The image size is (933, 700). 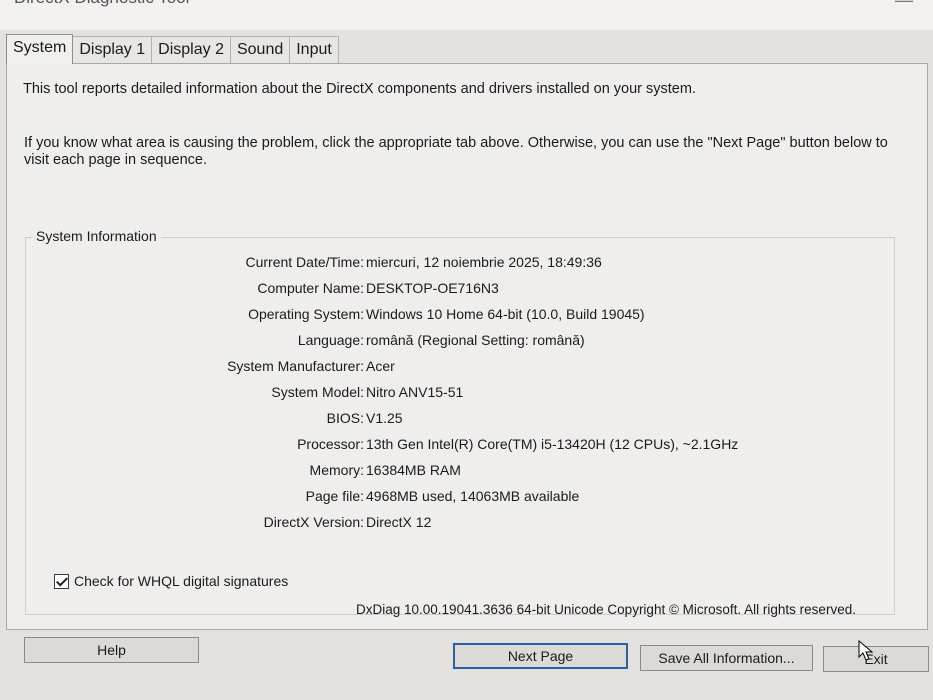 What do you see at coordinates (96, 236) in the screenshot?
I see `group-legend: System Information` at bounding box center [96, 236].